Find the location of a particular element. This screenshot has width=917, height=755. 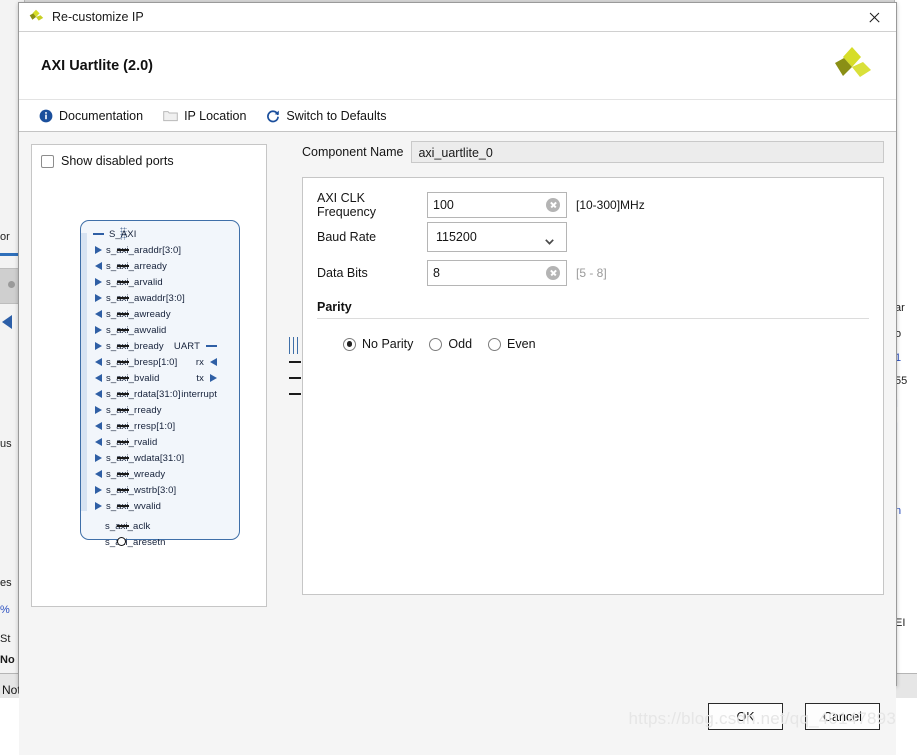

background-right-fragment: n is located at coordinates (898, 511).